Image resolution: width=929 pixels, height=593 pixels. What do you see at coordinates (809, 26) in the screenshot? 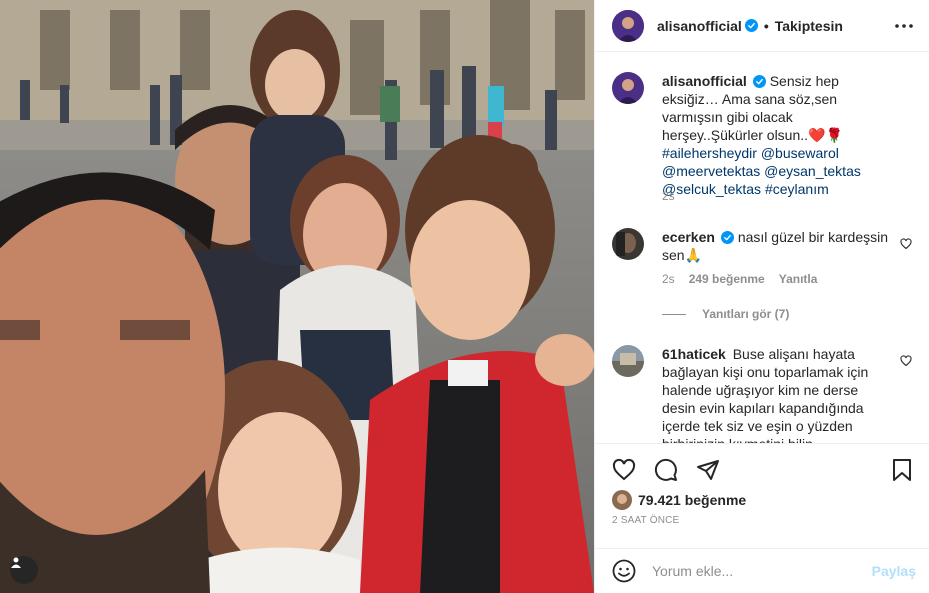
I see `following-button: Takiptesin` at bounding box center [809, 26].